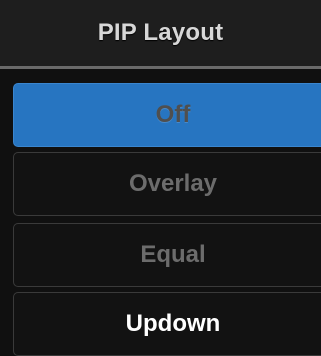 This screenshot has height=356, width=321. What do you see at coordinates (173, 183) in the screenshot?
I see `option-overlay-label: Overlay` at bounding box center [173, 183].